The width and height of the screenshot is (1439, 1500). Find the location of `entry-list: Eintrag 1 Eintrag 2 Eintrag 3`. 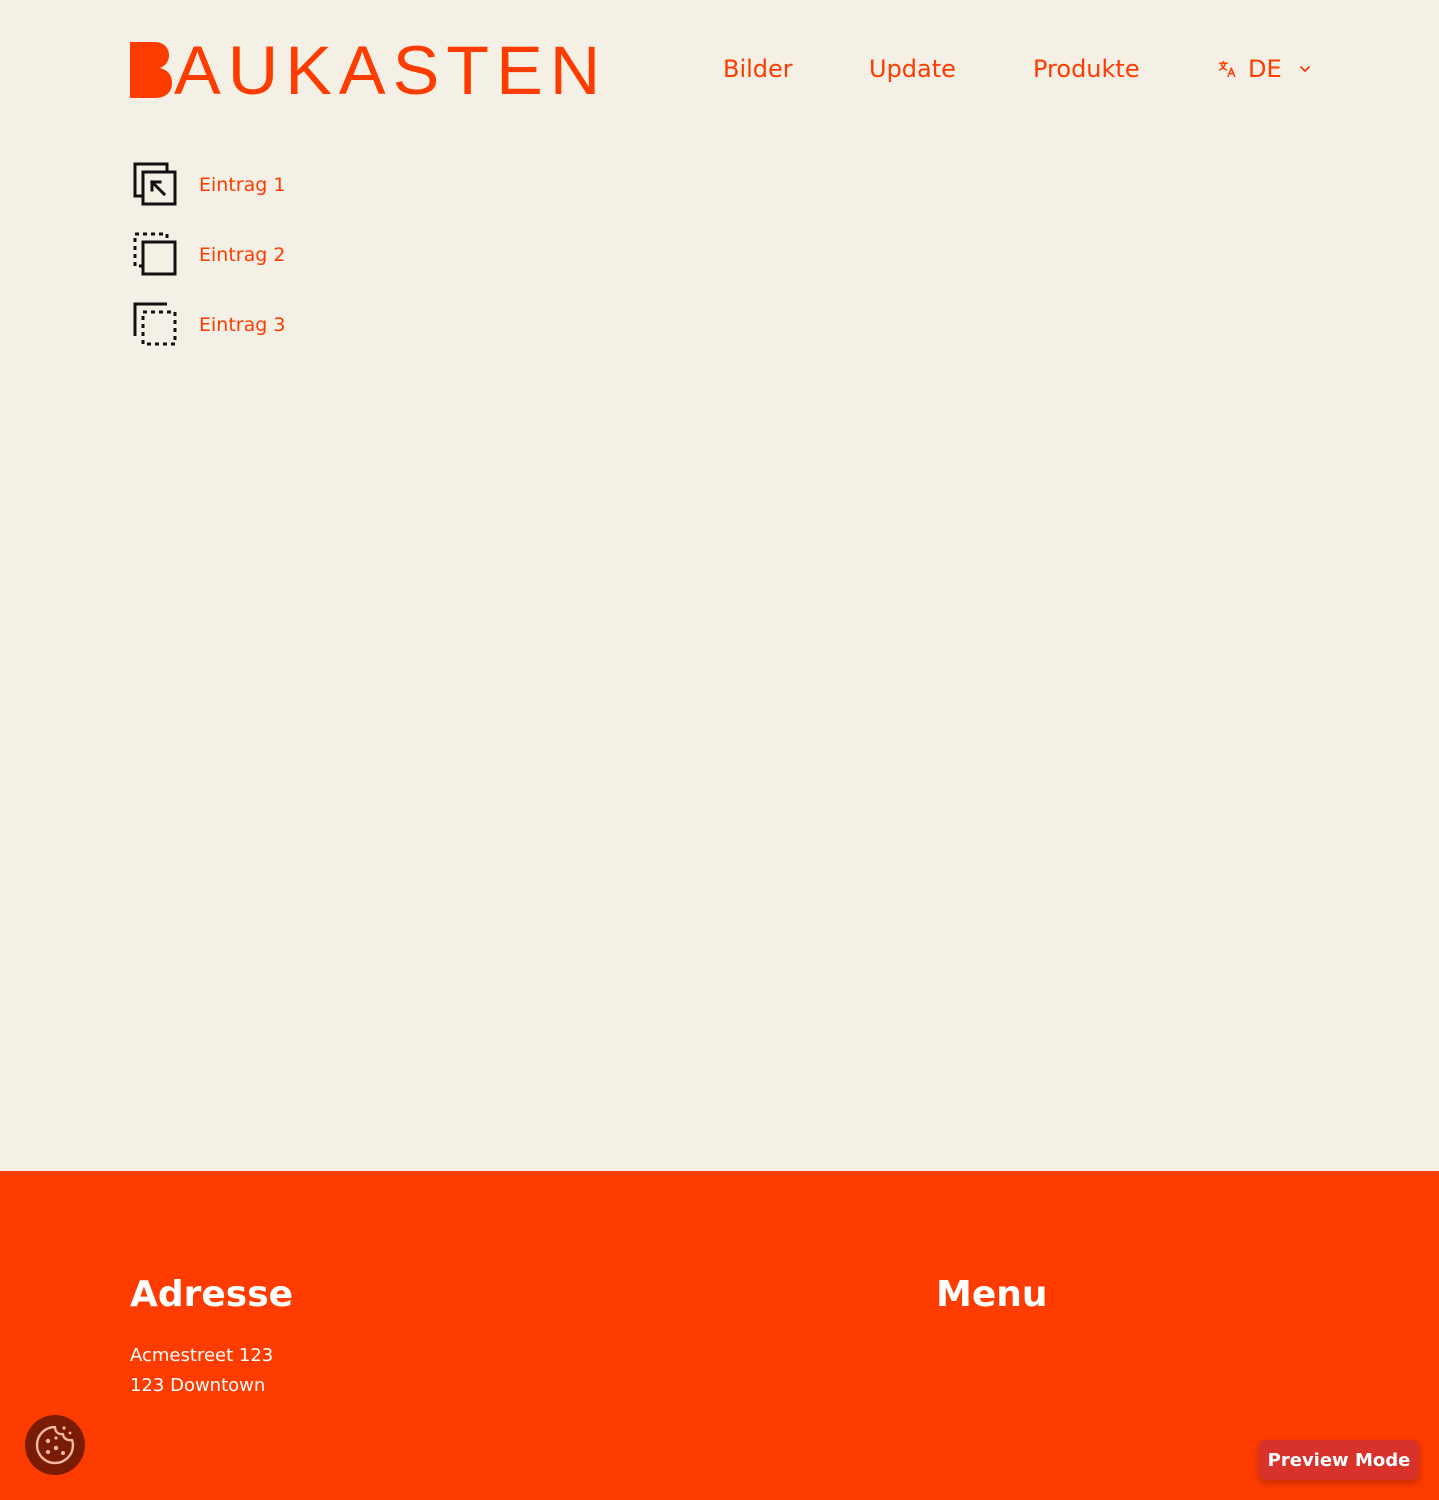

entry-list: Eintrag 1 Eintrag 2 Eintrag 3 is located at coordinates (207, 265).